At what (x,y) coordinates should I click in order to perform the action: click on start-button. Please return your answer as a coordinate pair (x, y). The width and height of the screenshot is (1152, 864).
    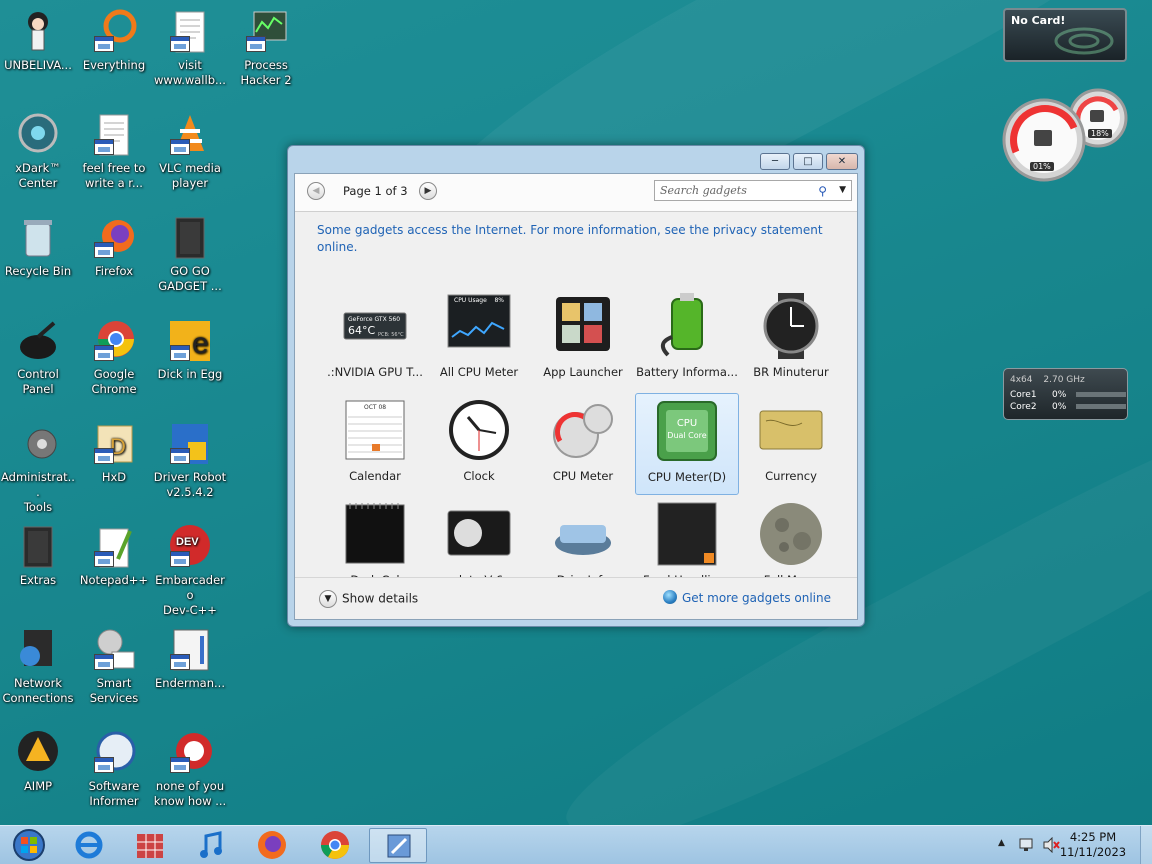
    Looking at the image, I should click on (29, 845).